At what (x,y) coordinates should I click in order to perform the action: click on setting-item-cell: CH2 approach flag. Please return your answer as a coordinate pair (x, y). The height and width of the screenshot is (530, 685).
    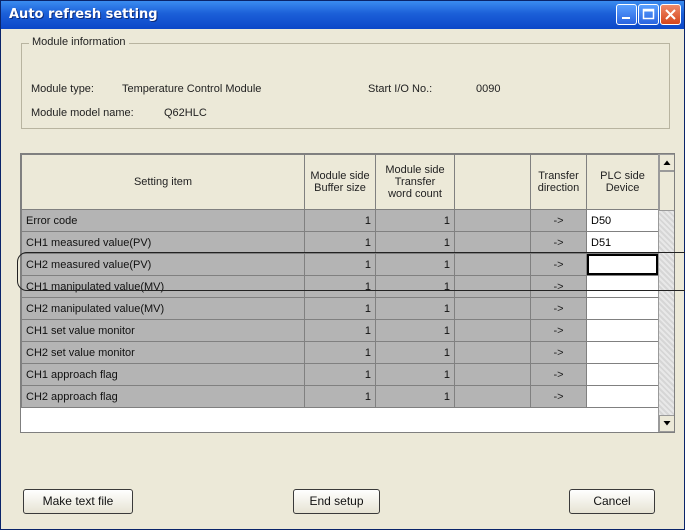
    Looking at the image, I should click on (163, 396).